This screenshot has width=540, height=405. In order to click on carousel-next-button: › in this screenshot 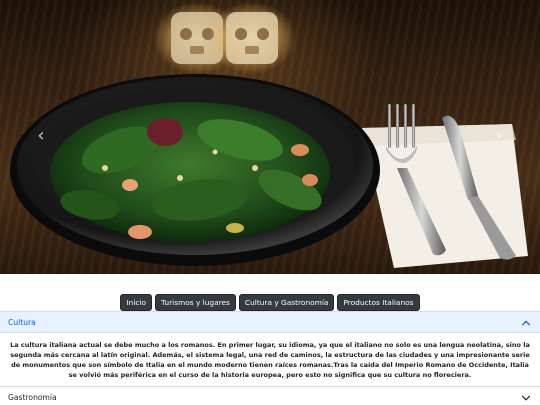, I will do `click(499, 136)`.